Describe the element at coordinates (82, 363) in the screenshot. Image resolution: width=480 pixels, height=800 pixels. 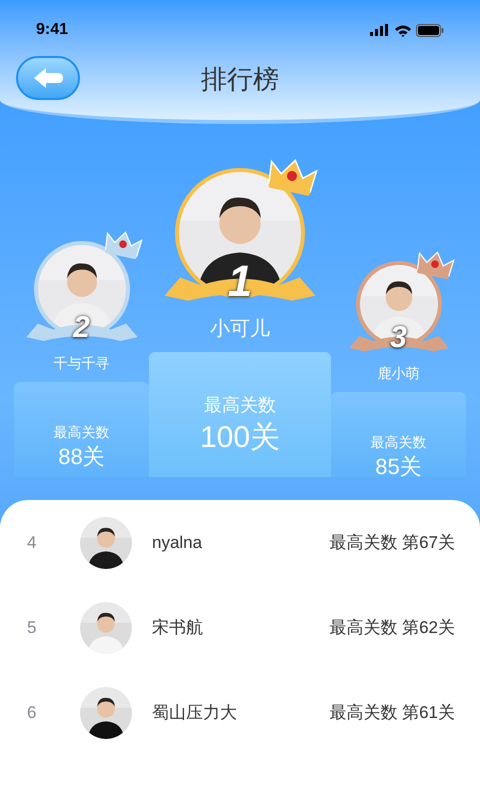
I see `player-name: 千与千寻` at that location.